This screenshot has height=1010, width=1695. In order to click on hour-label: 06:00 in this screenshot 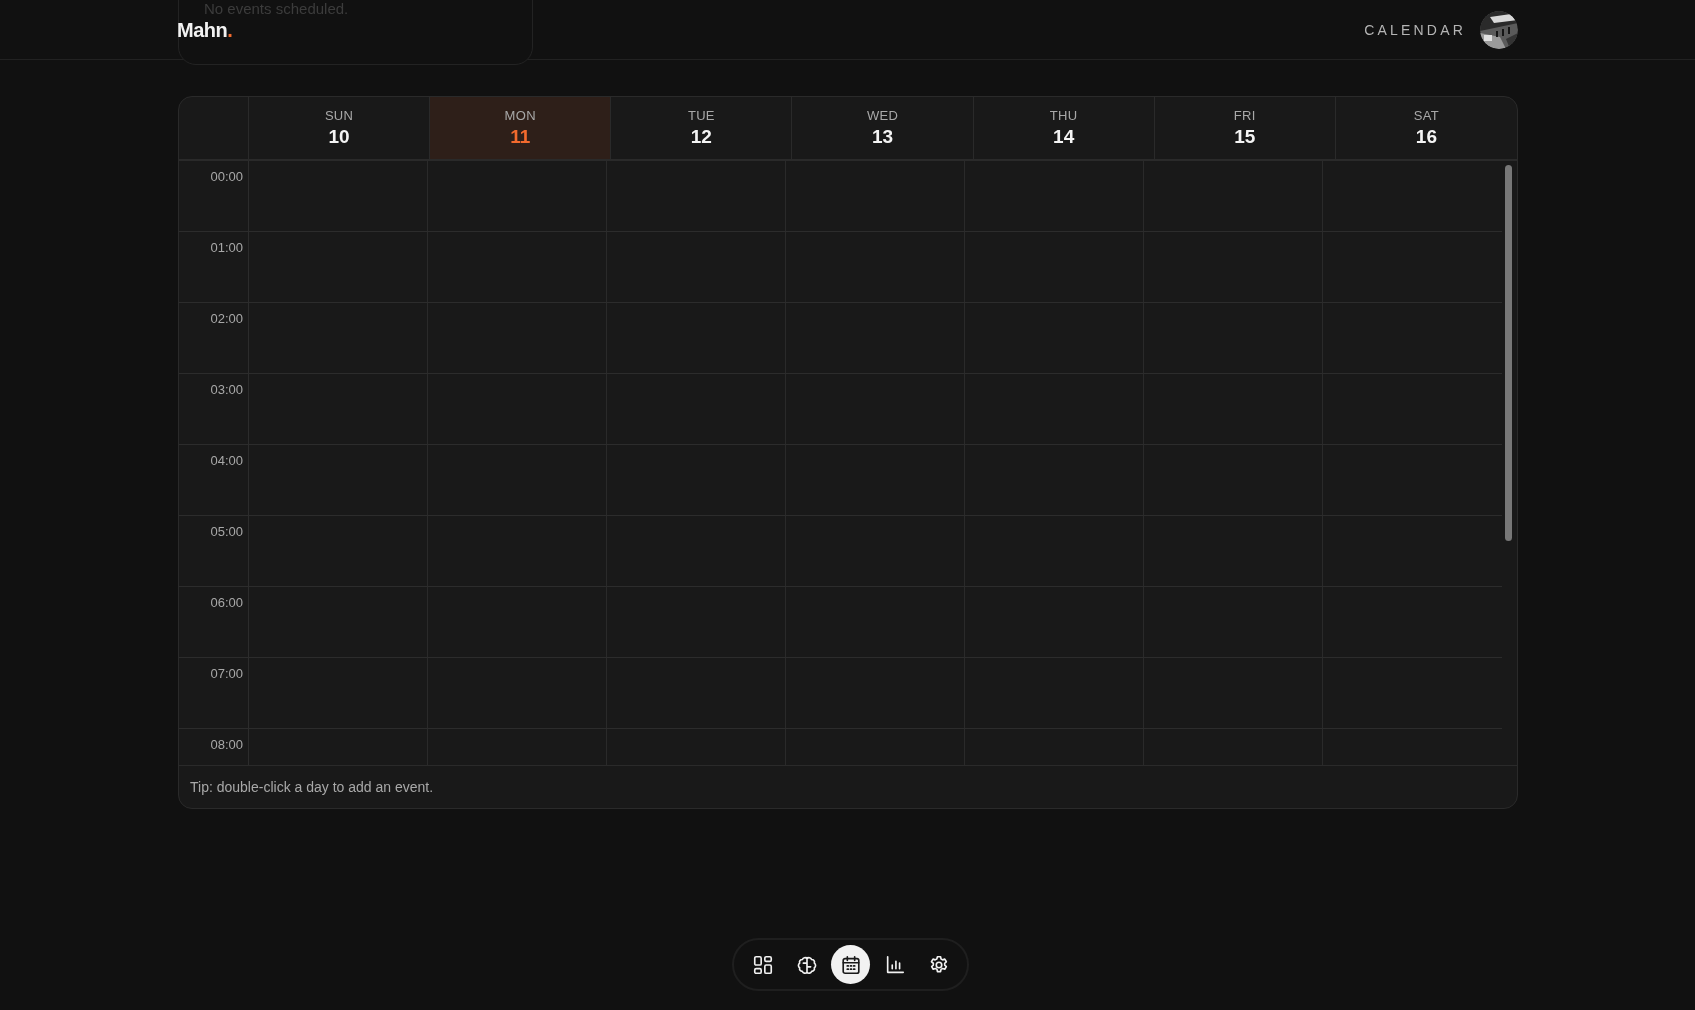, I will do `click(226, 602)`.